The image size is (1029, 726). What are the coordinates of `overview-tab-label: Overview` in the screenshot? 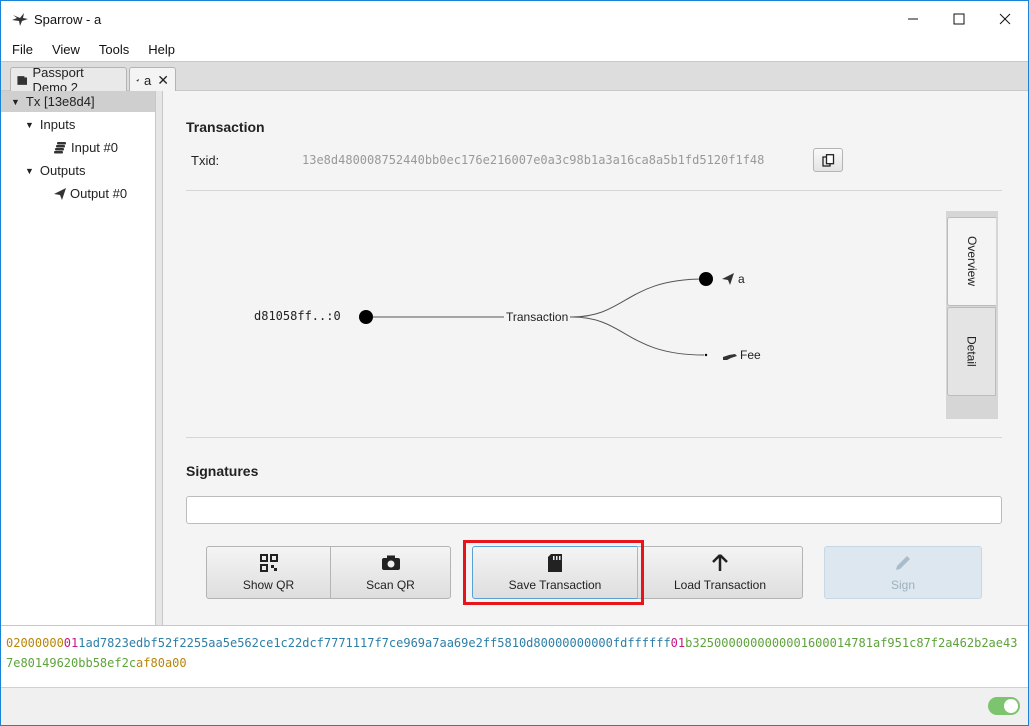 It's located at (972, 261).